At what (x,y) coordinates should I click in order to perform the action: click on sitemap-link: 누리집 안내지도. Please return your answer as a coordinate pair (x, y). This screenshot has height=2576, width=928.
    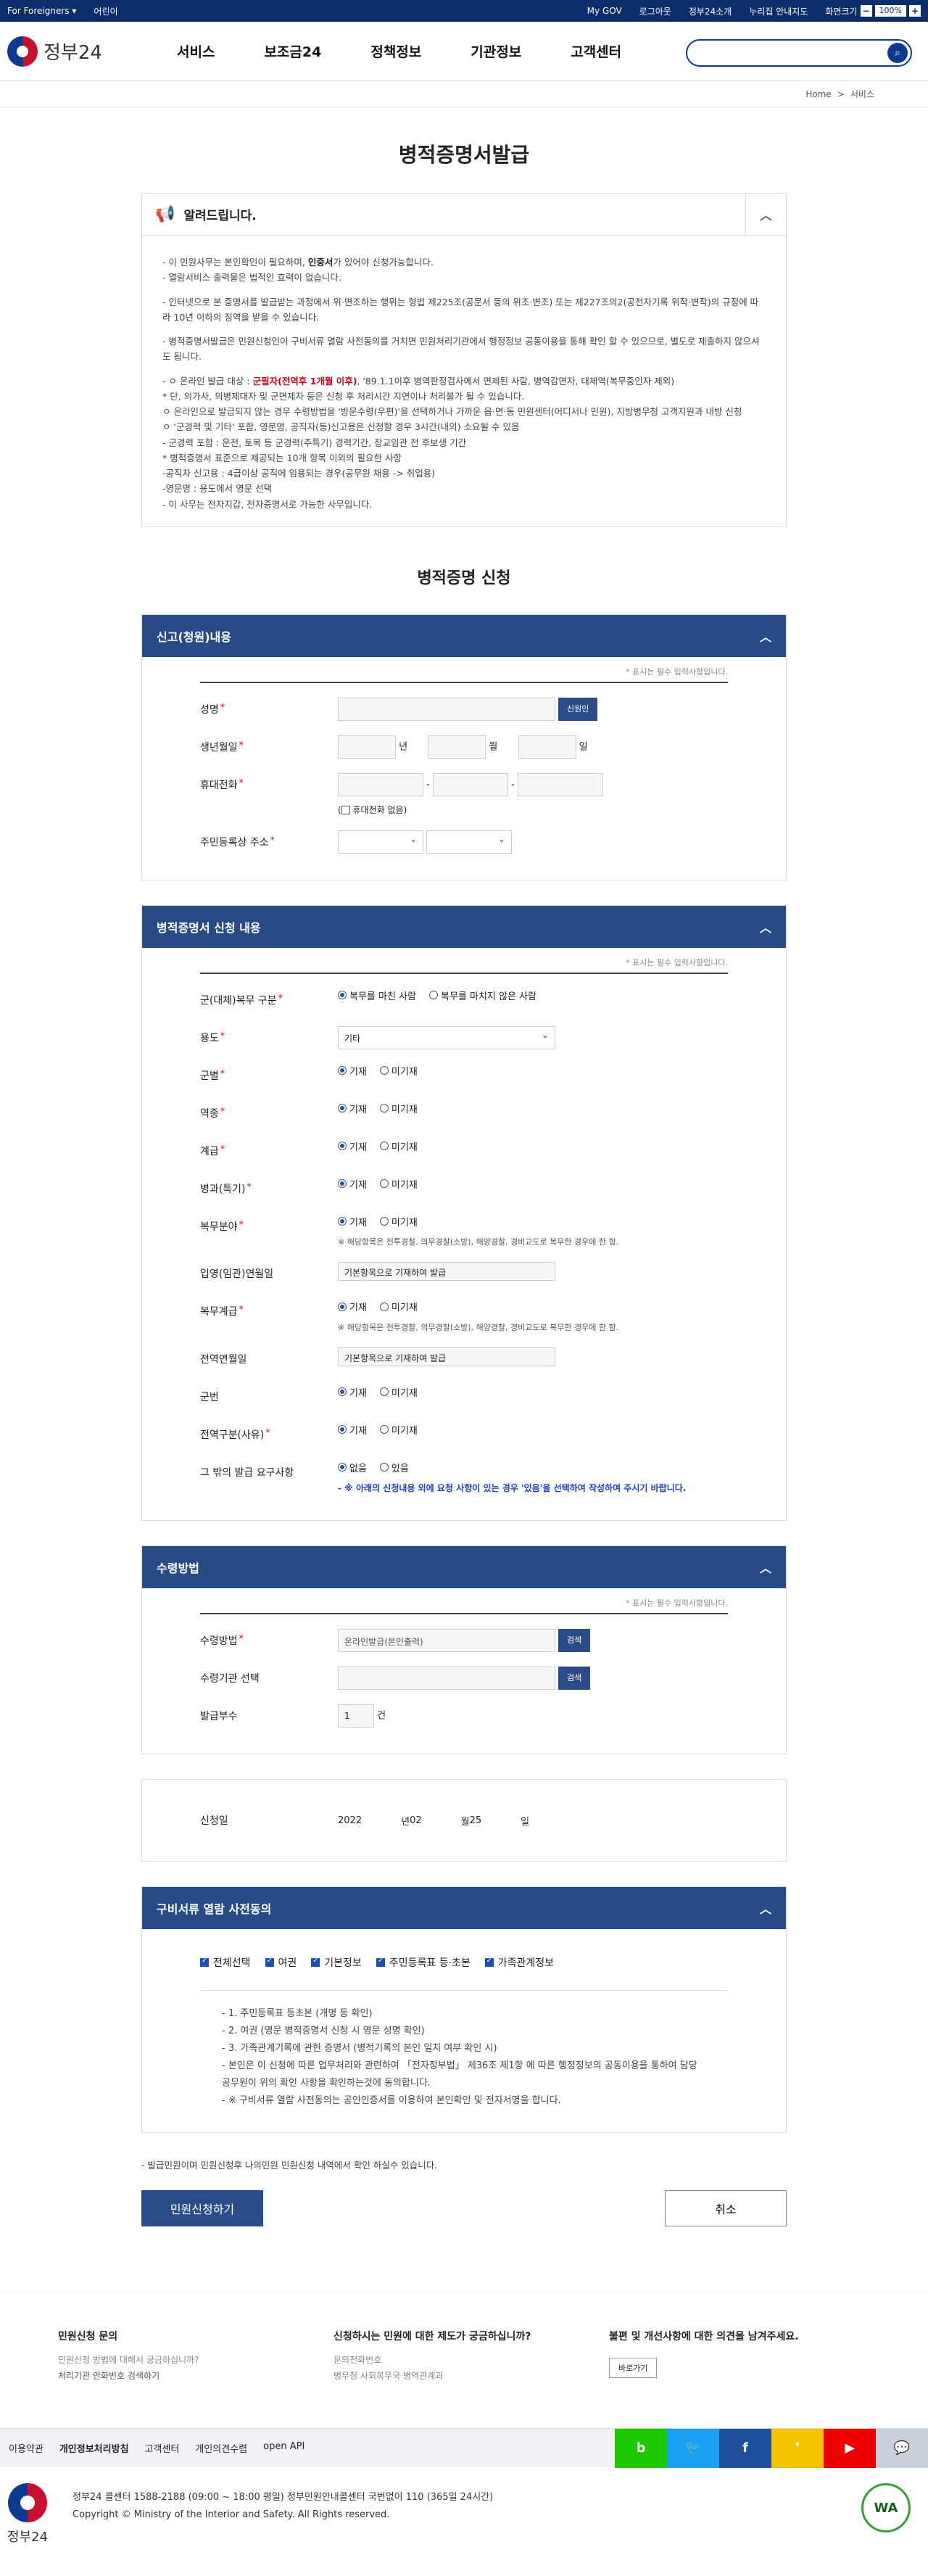
    Looking at the image, I should click on (779, 11).